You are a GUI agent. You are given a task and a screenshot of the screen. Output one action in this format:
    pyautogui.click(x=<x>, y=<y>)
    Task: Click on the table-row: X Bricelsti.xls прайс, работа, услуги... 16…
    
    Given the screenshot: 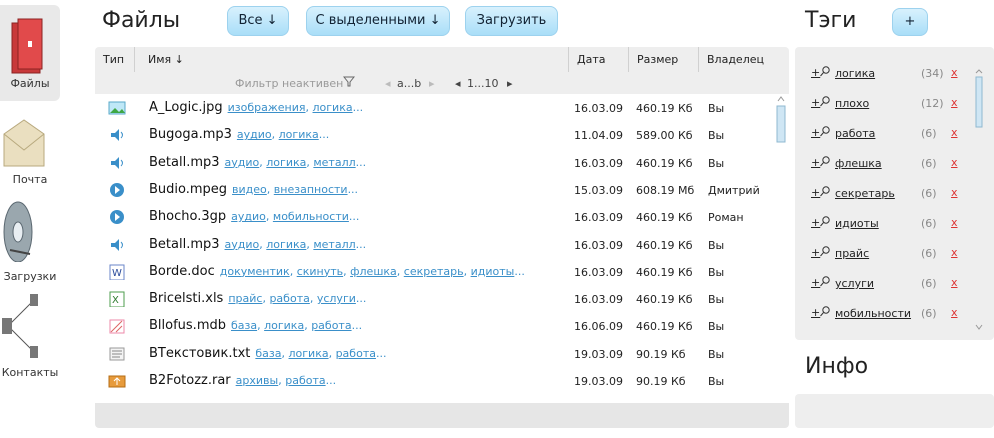 What is the action you would take?
    pyautogui.click(x=434, y=300)
    